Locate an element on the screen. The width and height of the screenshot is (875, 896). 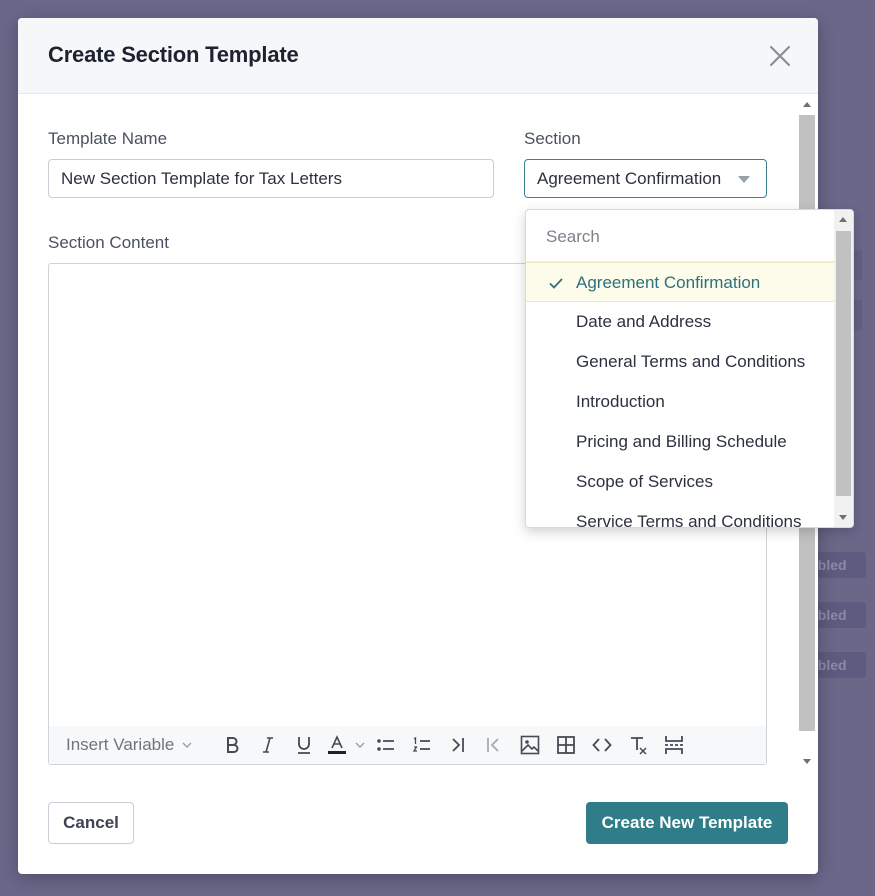
modal-header: Create Section Template is located at coordinates (418, 56).